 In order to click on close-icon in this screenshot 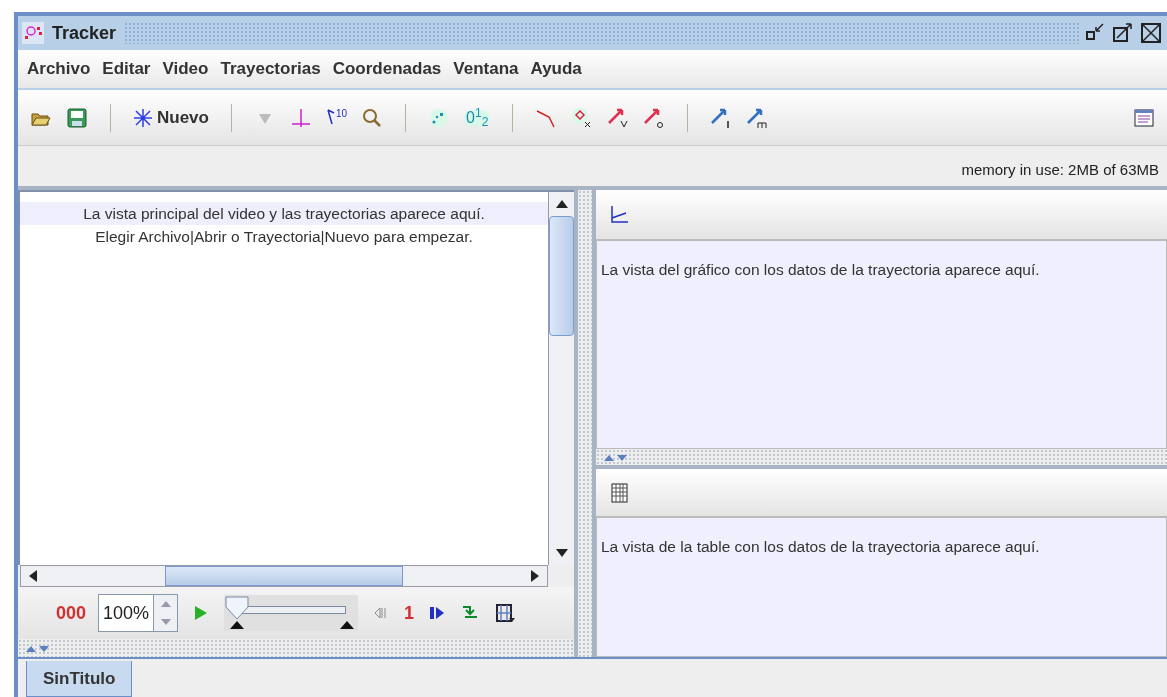, I will do `click(1151, 33)`.